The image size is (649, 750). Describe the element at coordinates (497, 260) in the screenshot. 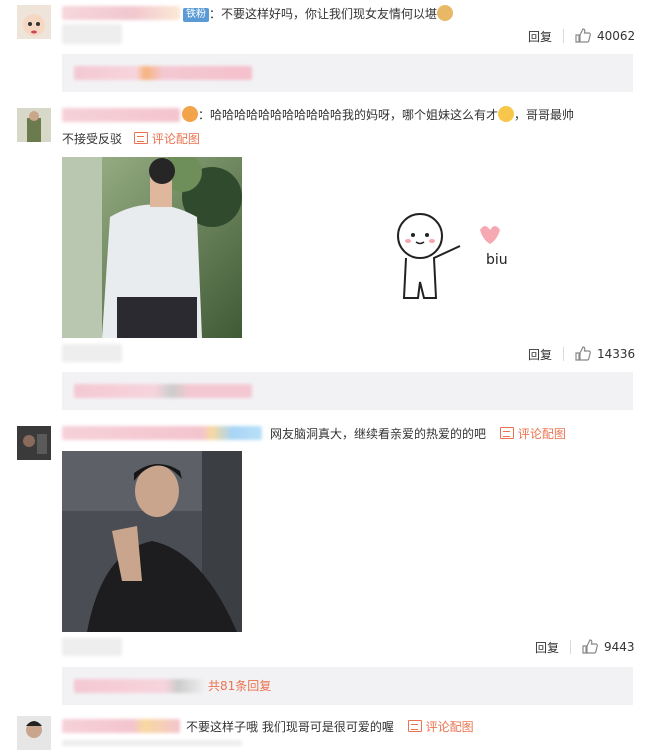

I see `sticker-text: biu` at that location.